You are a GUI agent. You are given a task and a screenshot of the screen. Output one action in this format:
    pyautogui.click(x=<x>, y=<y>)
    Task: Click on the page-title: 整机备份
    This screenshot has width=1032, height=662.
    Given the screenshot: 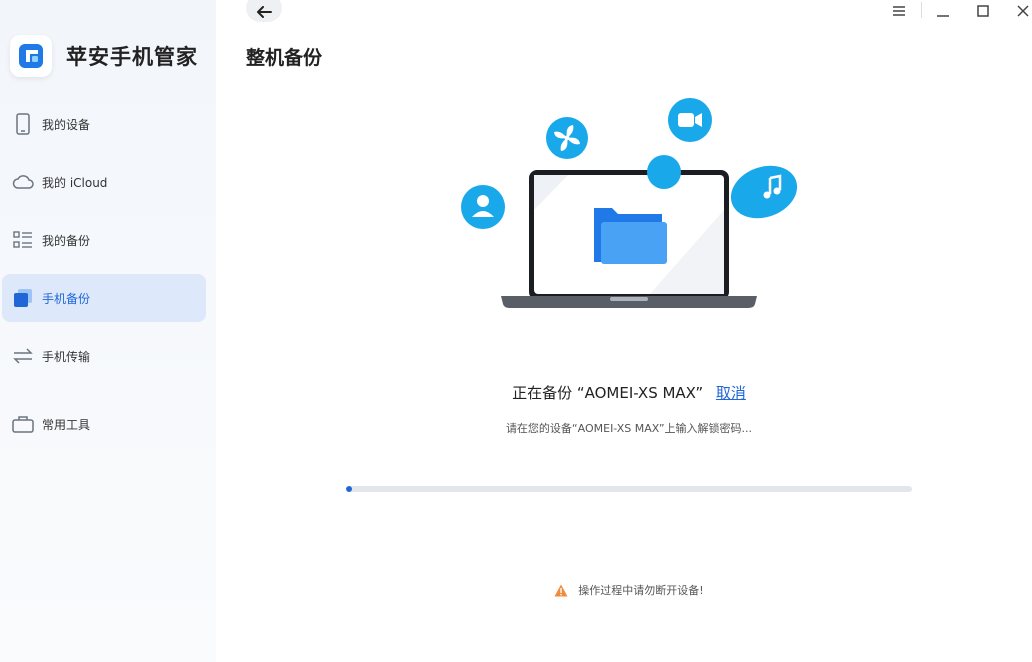 What is the action you would take?
    pyautogui.click(x=284, y=58)
    